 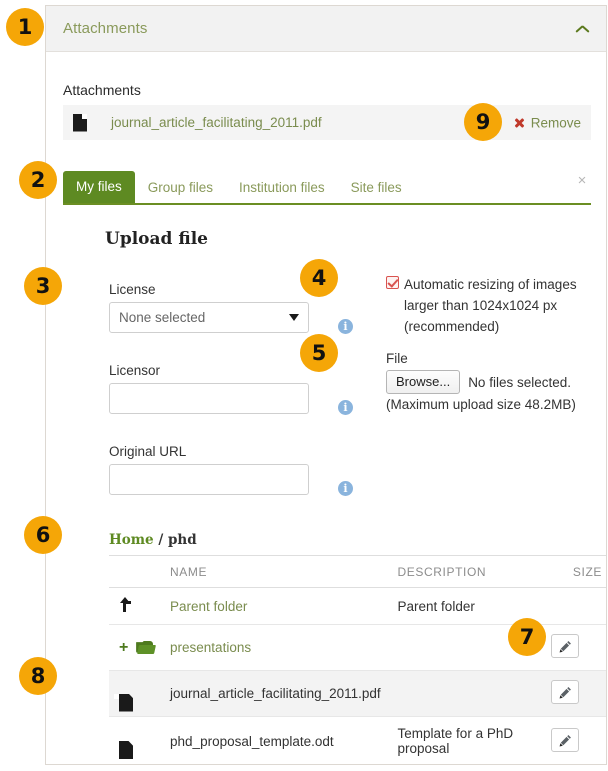 What do you see at coordinates (25, 27) in the screenshot?
I see `callout-badge-1: 1` at bounding box center [25, 27].